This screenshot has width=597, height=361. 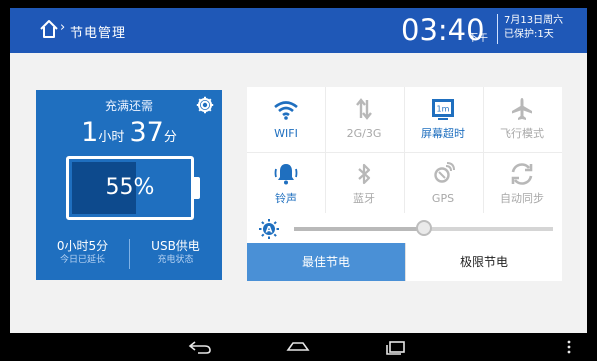 What do you see at coordinates (364, 174) in the screenshot?
I see `bluetooth-icon` at bounding box center [364, 174].